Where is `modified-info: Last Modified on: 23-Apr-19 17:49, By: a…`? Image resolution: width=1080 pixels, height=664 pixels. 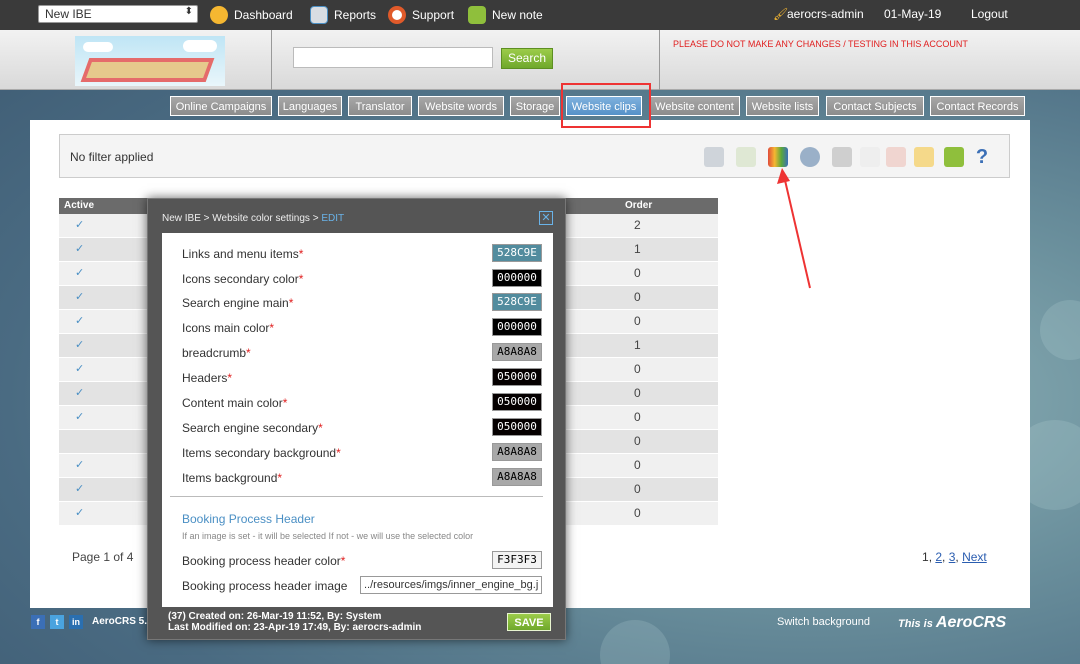
modified-info: Last Modified on: 23-Apr-19 17:49, By: a… is located at coordinates (295, 627).